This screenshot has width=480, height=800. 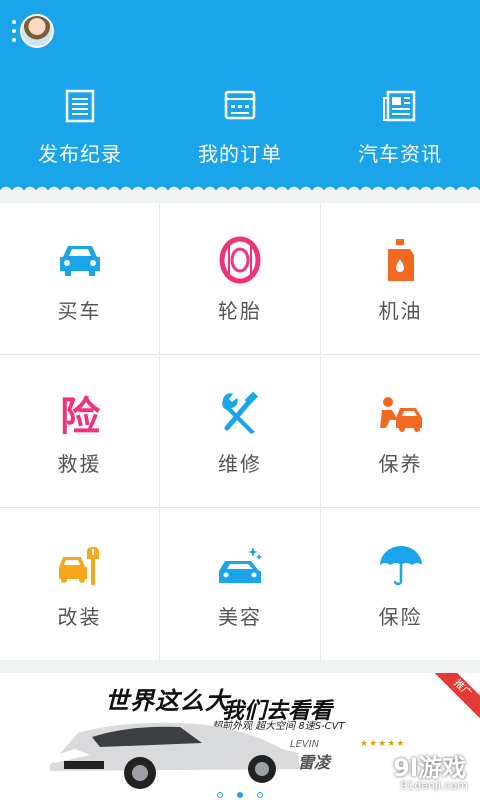 I want to click on svg-text: 险, so click(x=80, y=416).